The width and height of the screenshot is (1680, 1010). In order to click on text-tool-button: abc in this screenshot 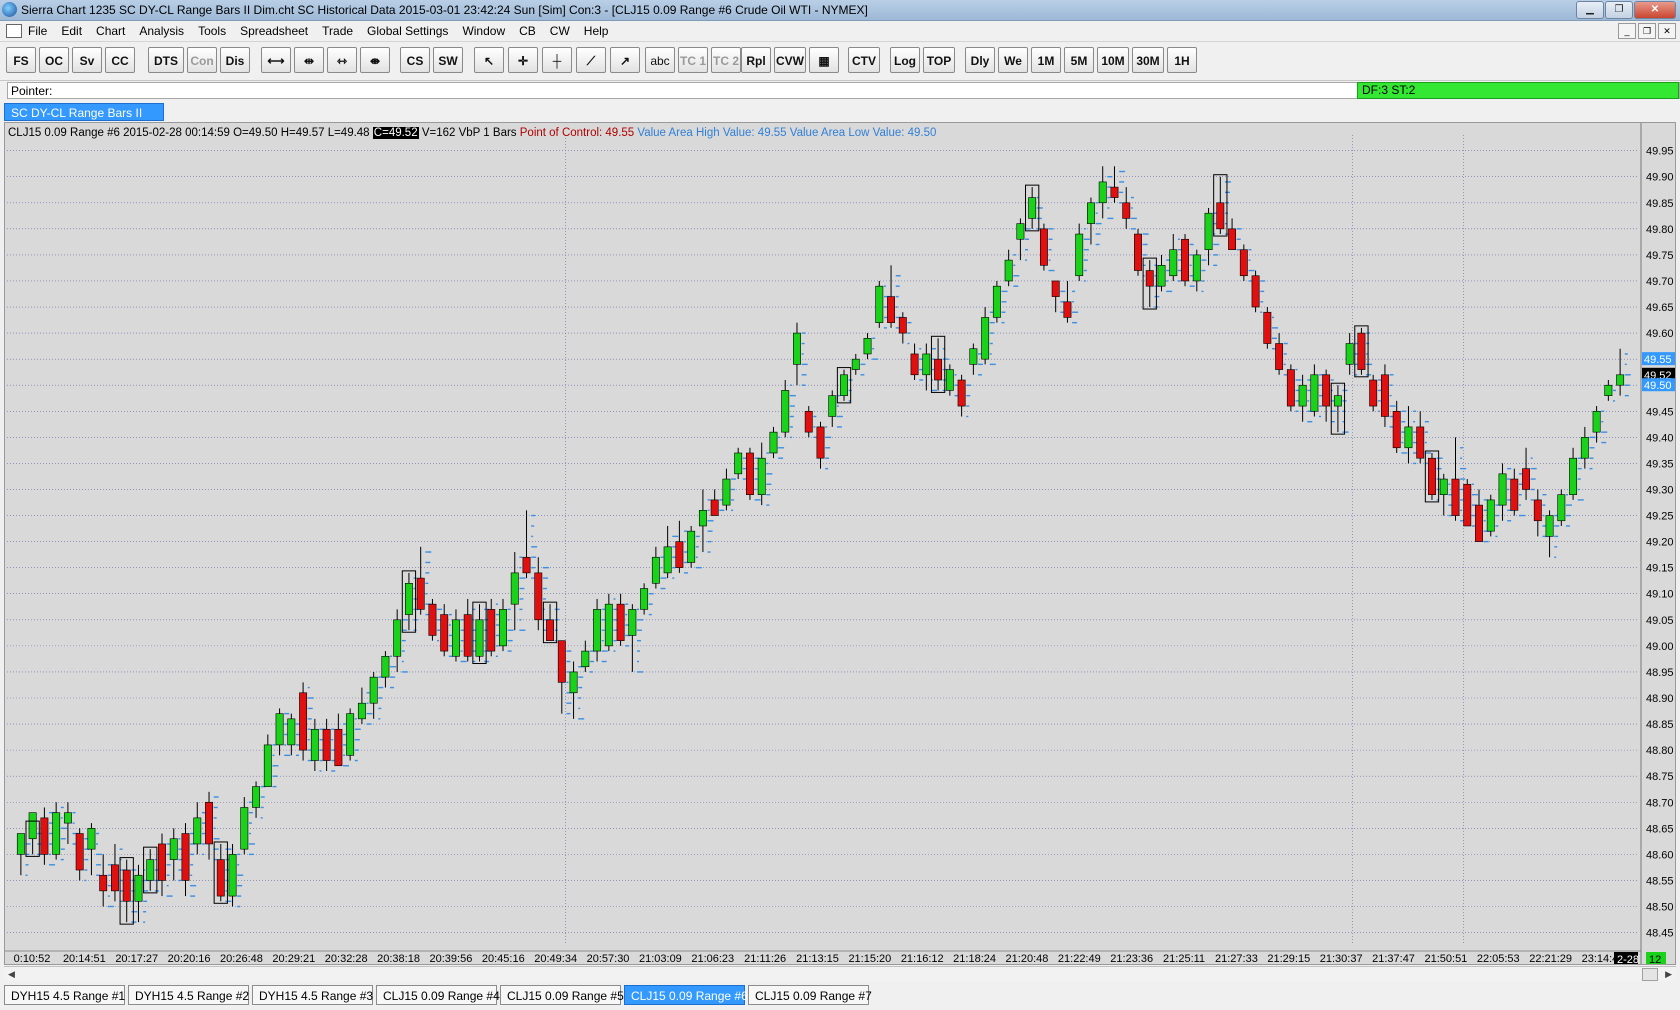, I will do `click(660, 60)`.